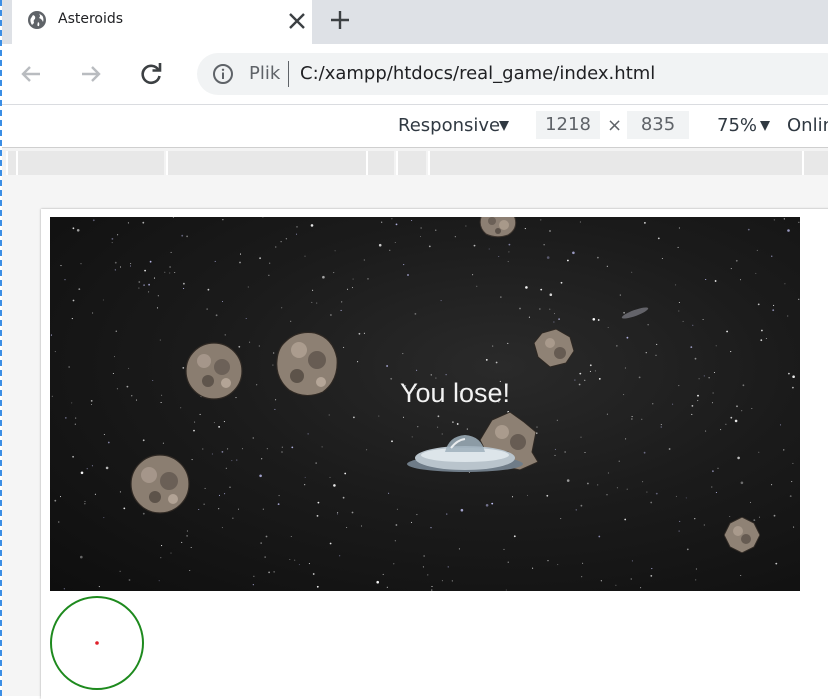 The image size is (828, 699). Describe the element at coordinates (297, 21) in the screenshot. I see `close-icon` at that location.